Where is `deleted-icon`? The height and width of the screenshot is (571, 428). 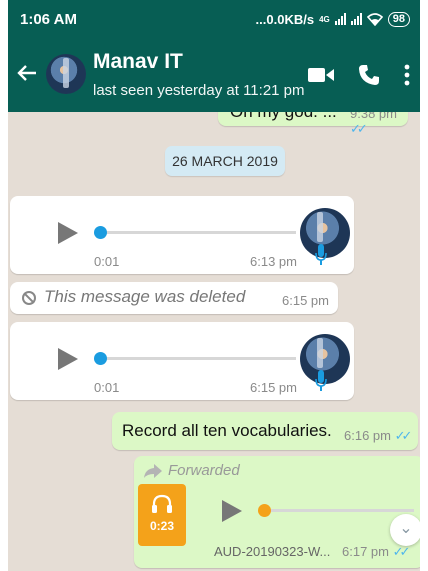 deleted-icon is located at coordinates (29, 298).